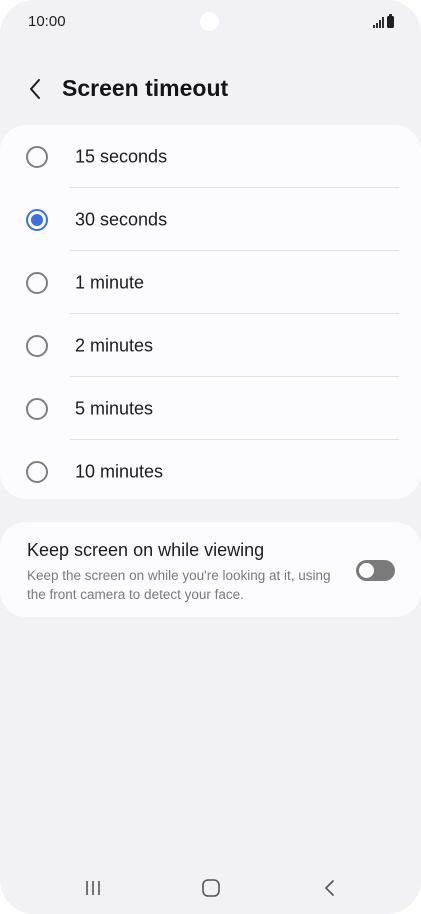  Describe the element at coordinates (378, 22) in the screenshot. I see `signal-icon` at that location.